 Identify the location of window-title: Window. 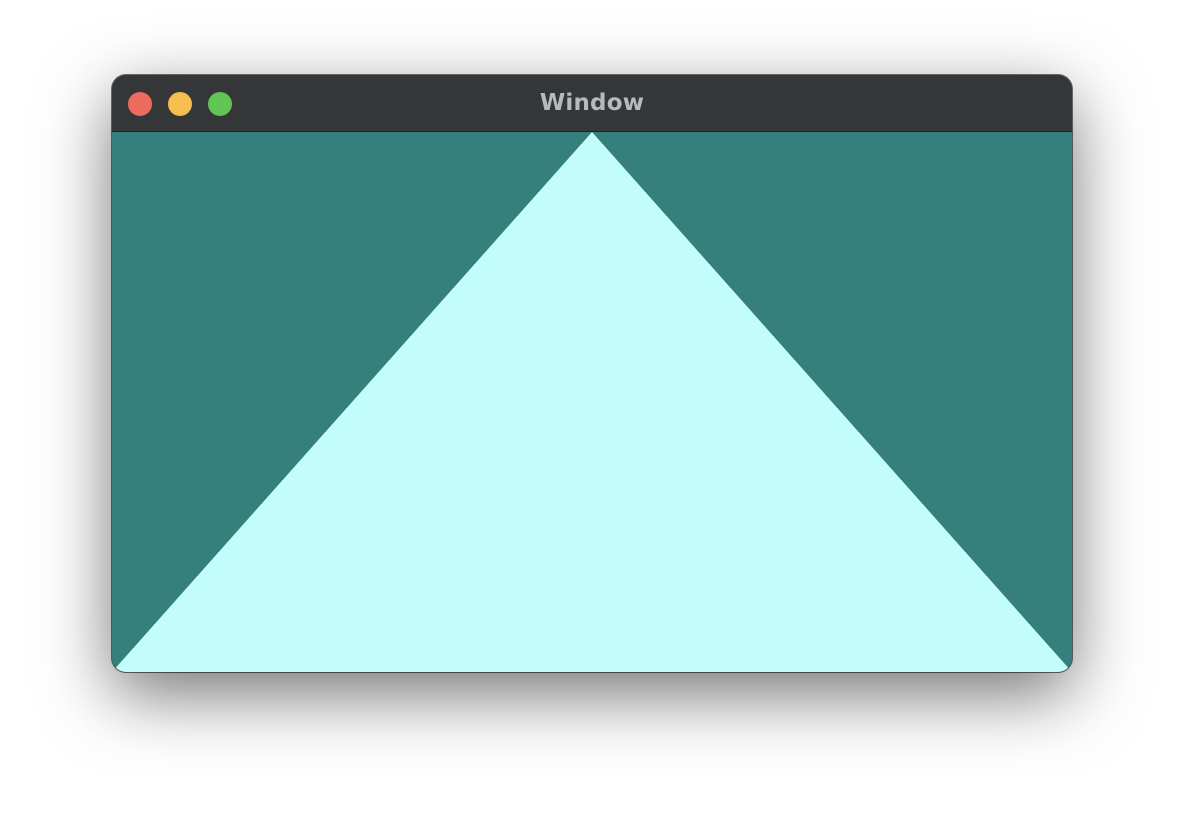
(592, 103).